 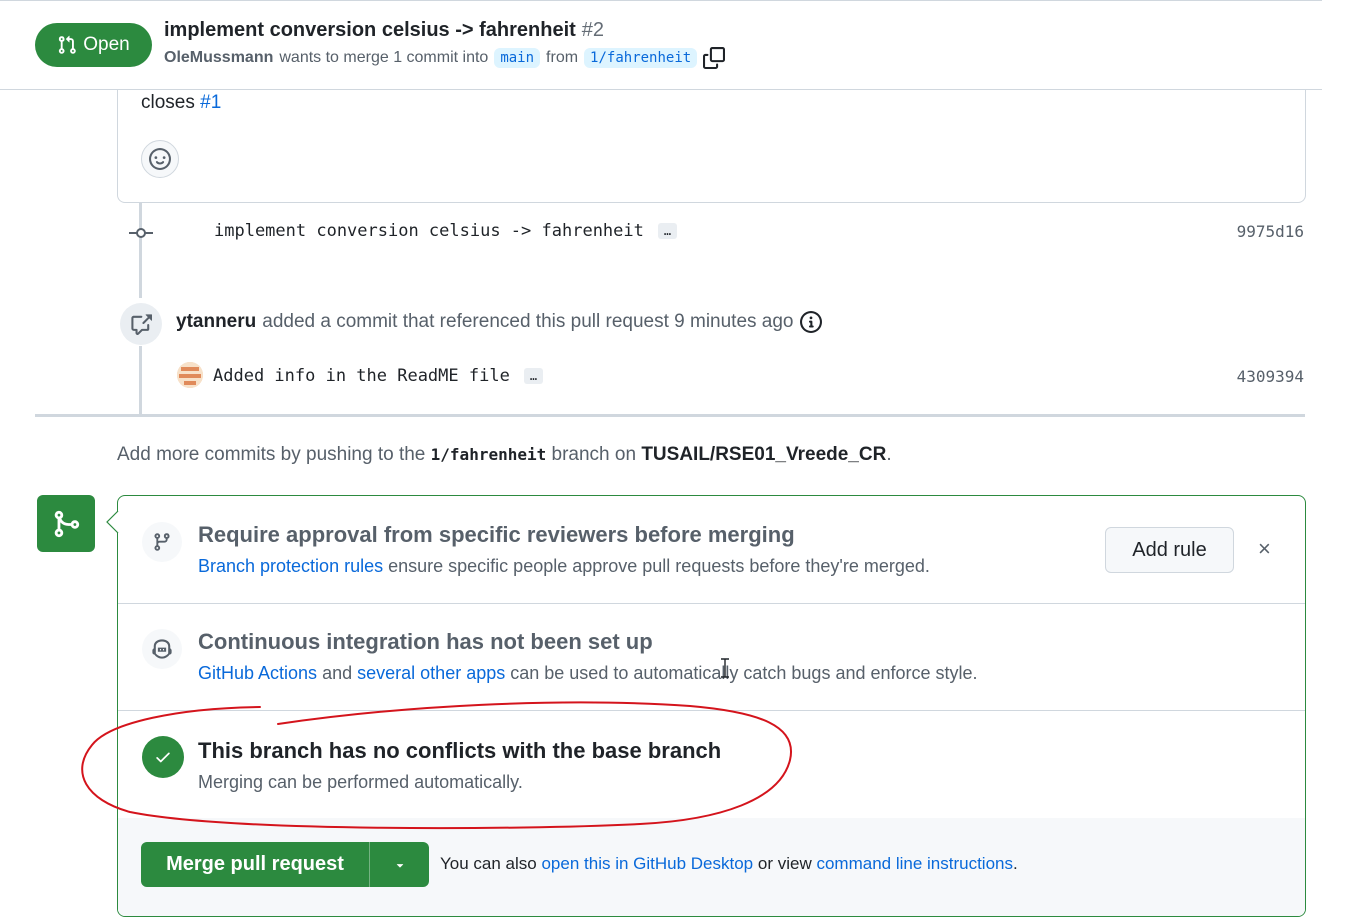 I want to click on check-badge, so click(x=163, y=757).